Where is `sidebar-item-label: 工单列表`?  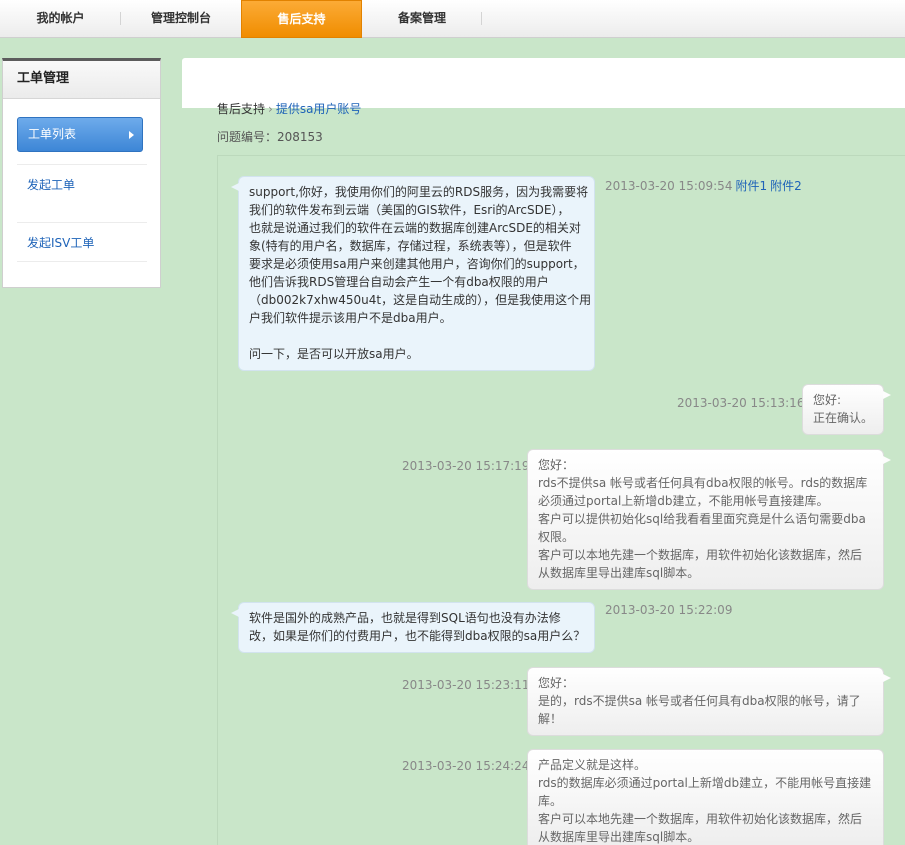 sidebar-item-label: 工单列表 is located at coordinates (52, 134).